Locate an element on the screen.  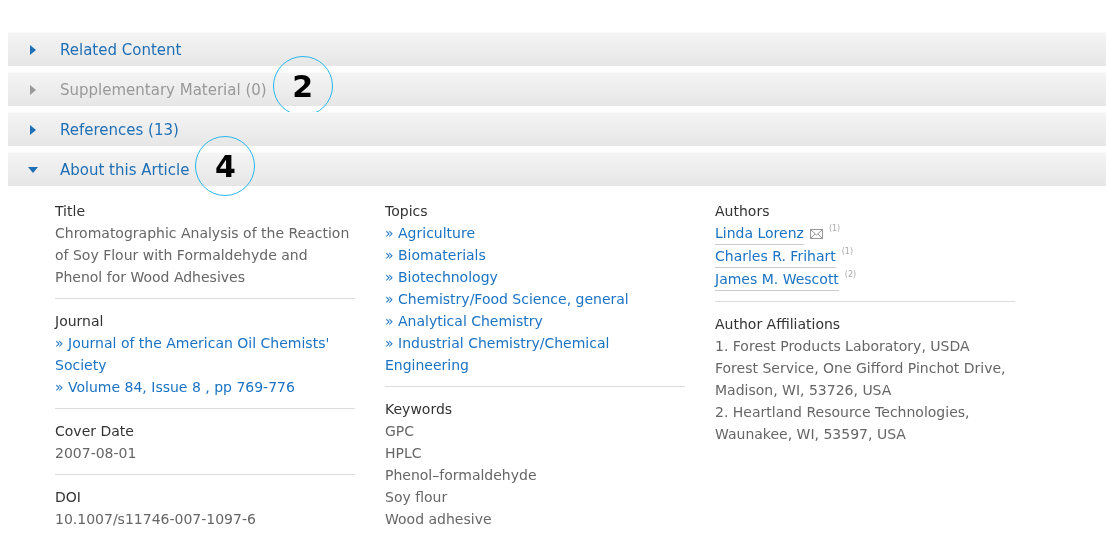
section-heading: Journal is located at coordinates (80, 321).